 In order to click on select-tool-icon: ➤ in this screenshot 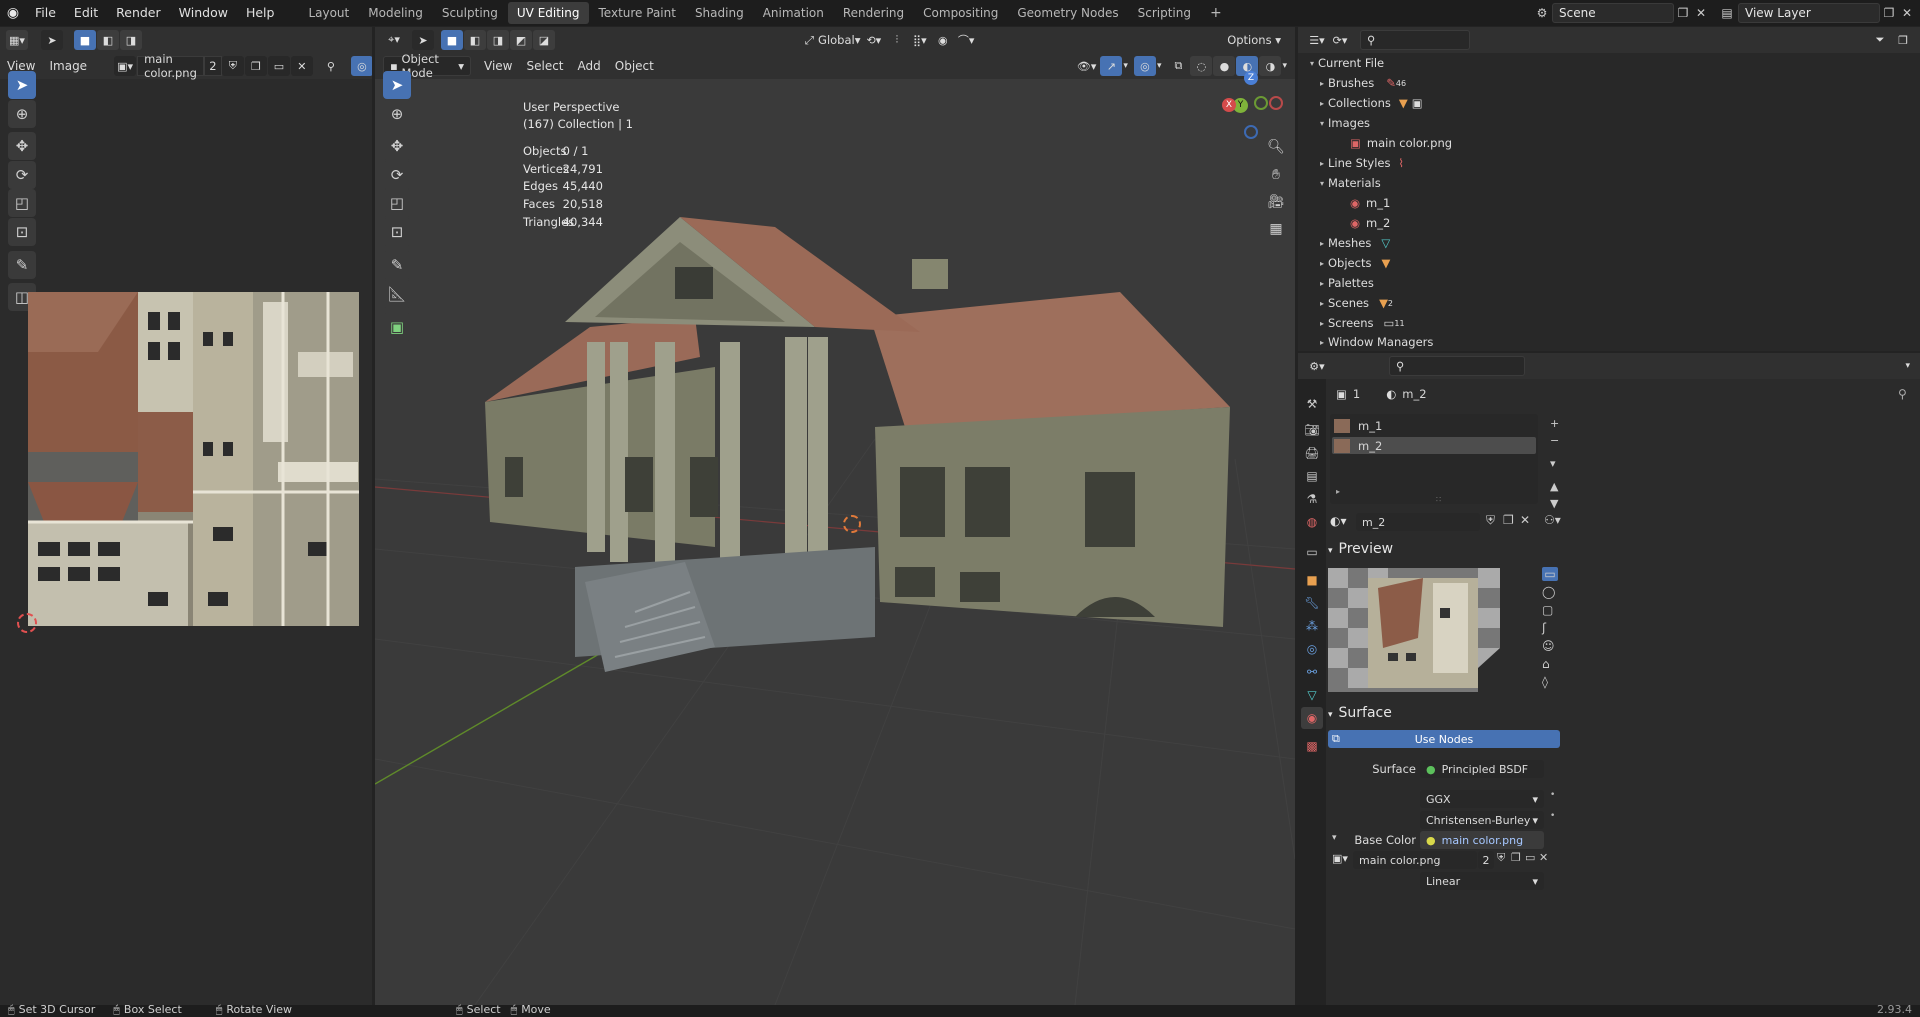, I will do `click(52, 40)`.